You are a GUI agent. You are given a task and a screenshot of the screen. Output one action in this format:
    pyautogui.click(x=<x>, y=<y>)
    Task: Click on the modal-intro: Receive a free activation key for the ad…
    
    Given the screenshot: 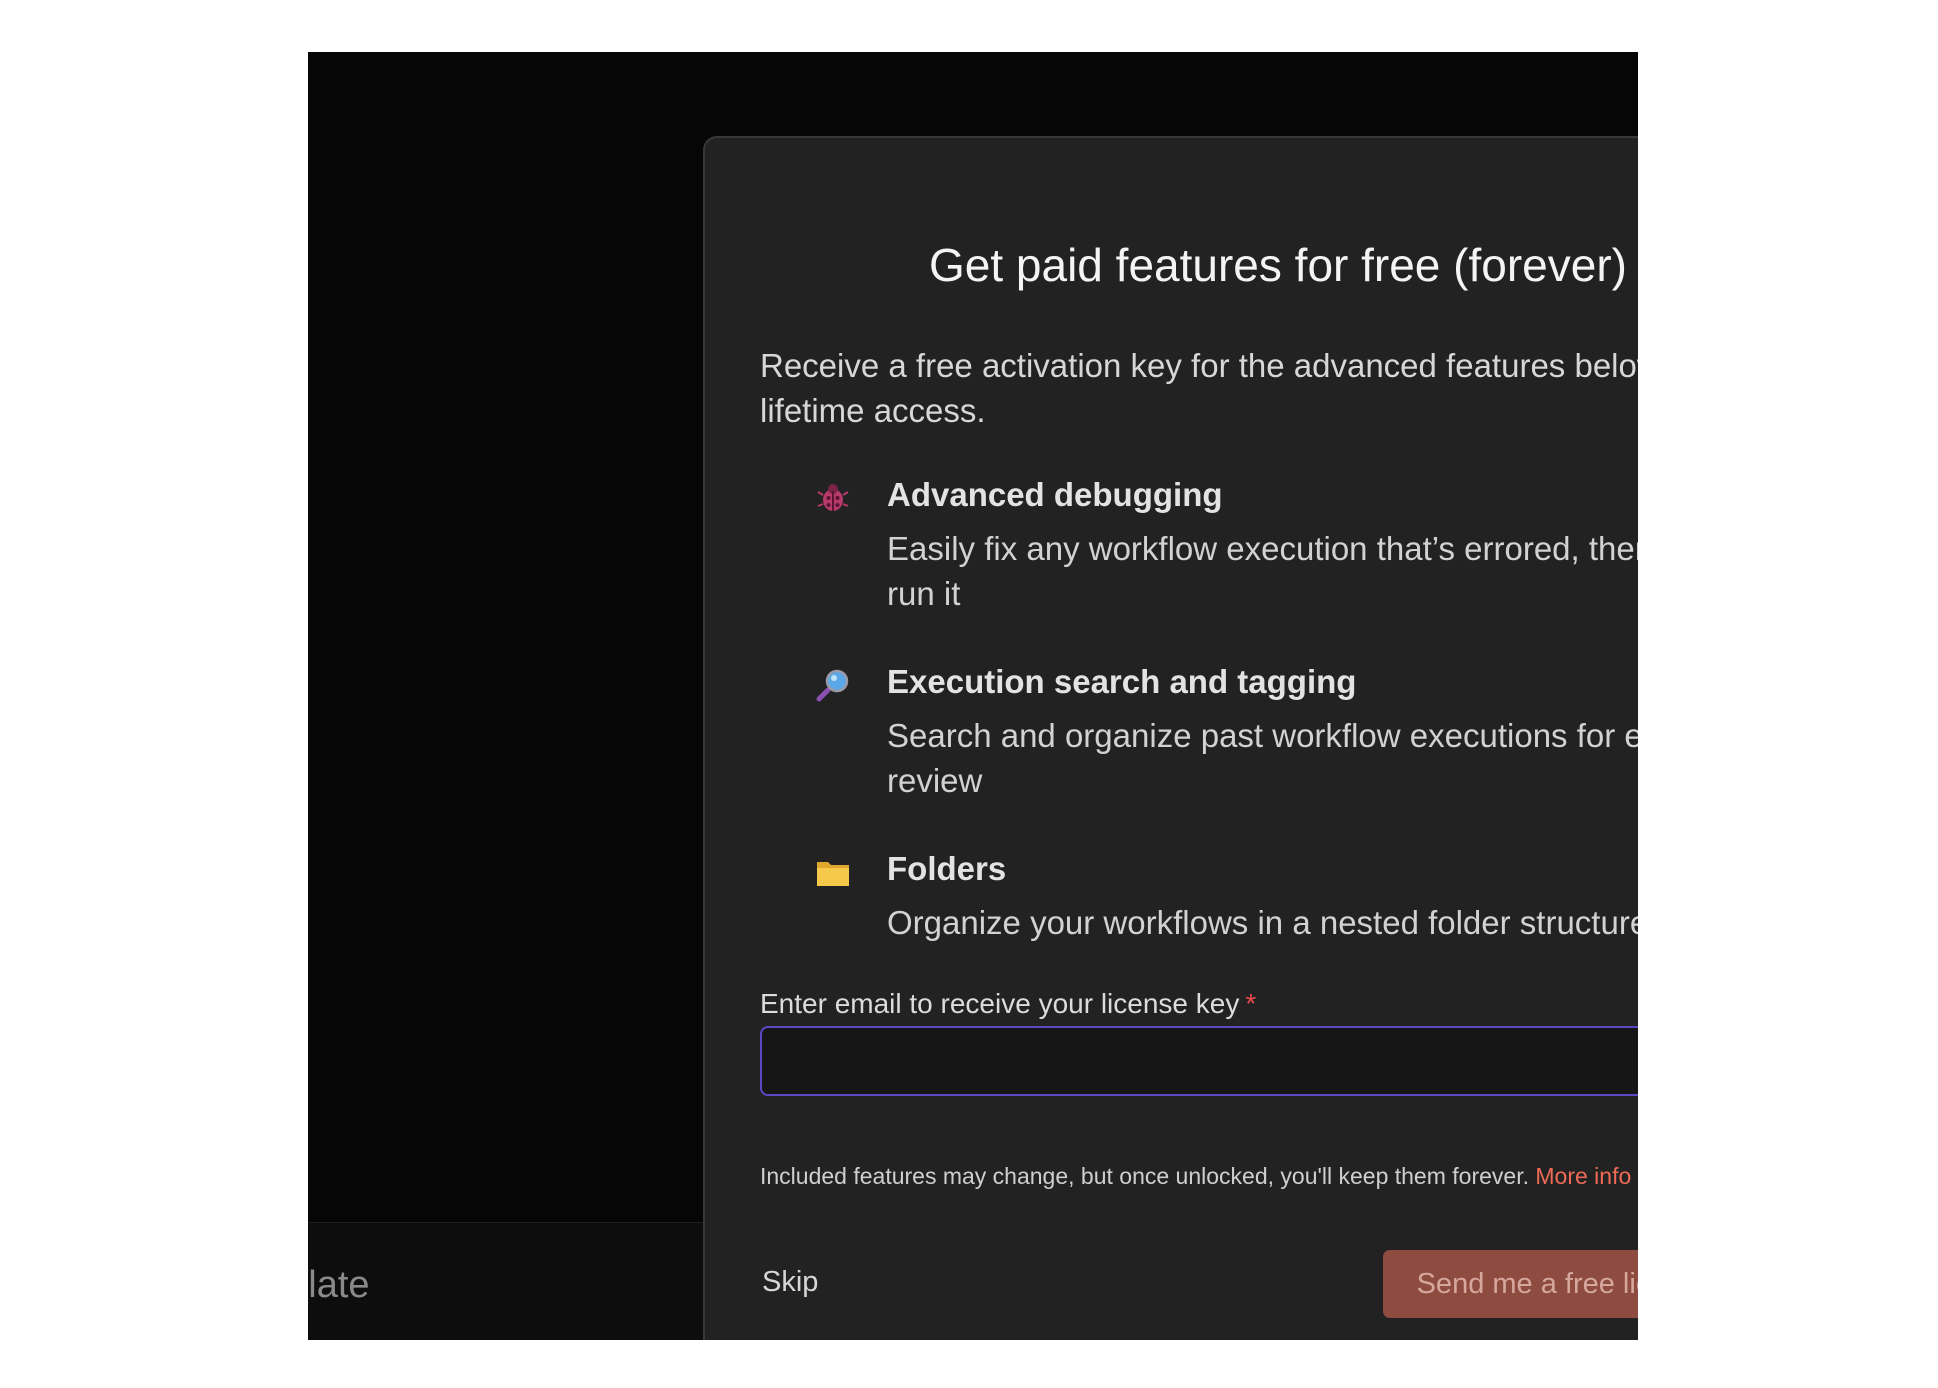 What is the action you would take?
    pyautogui.click(x=1199, y=388)
    